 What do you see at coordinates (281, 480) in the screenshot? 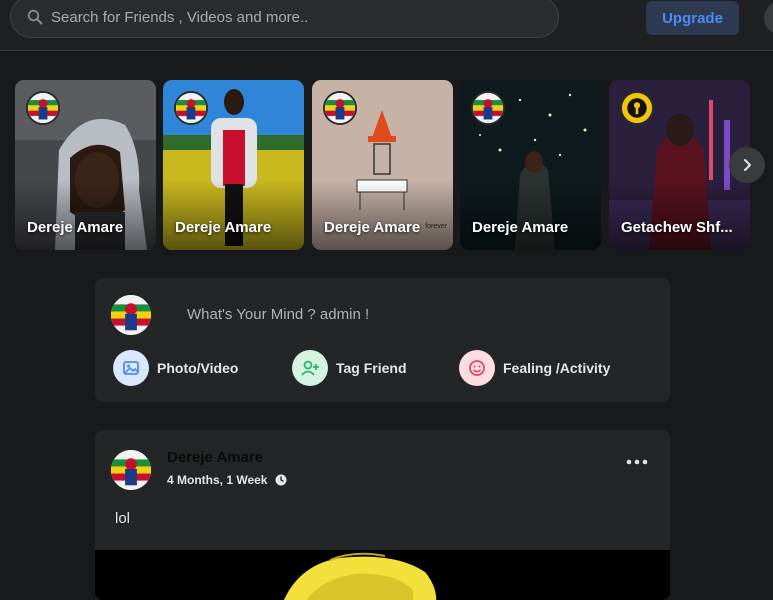
I see `clock-icon` at bounding box center [281, 480].